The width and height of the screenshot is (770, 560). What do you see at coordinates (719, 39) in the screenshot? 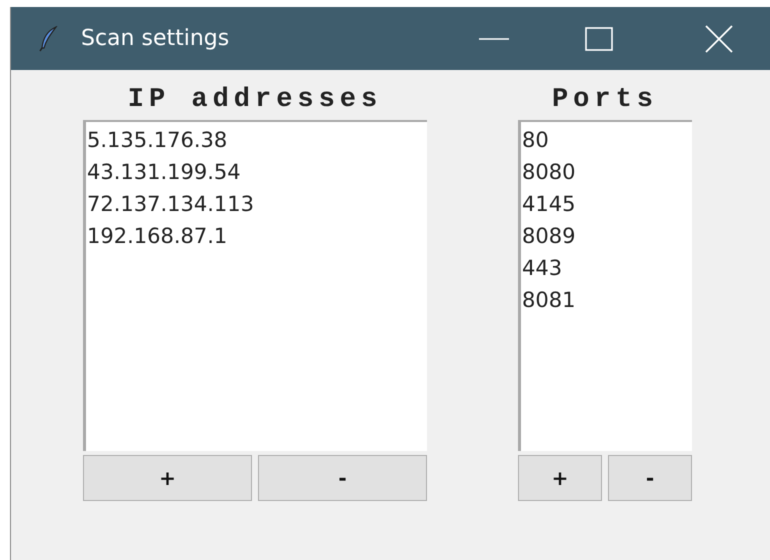
I see `close-icon` at bounding box center [719, 39].